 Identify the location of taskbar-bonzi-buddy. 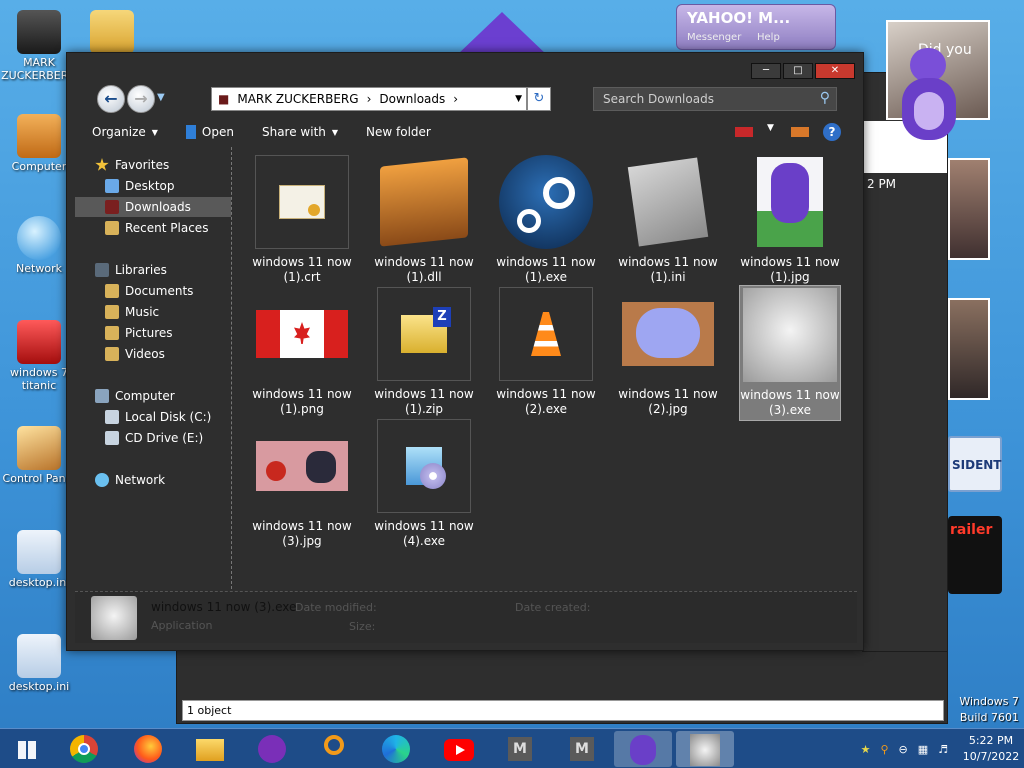
(643, 749).